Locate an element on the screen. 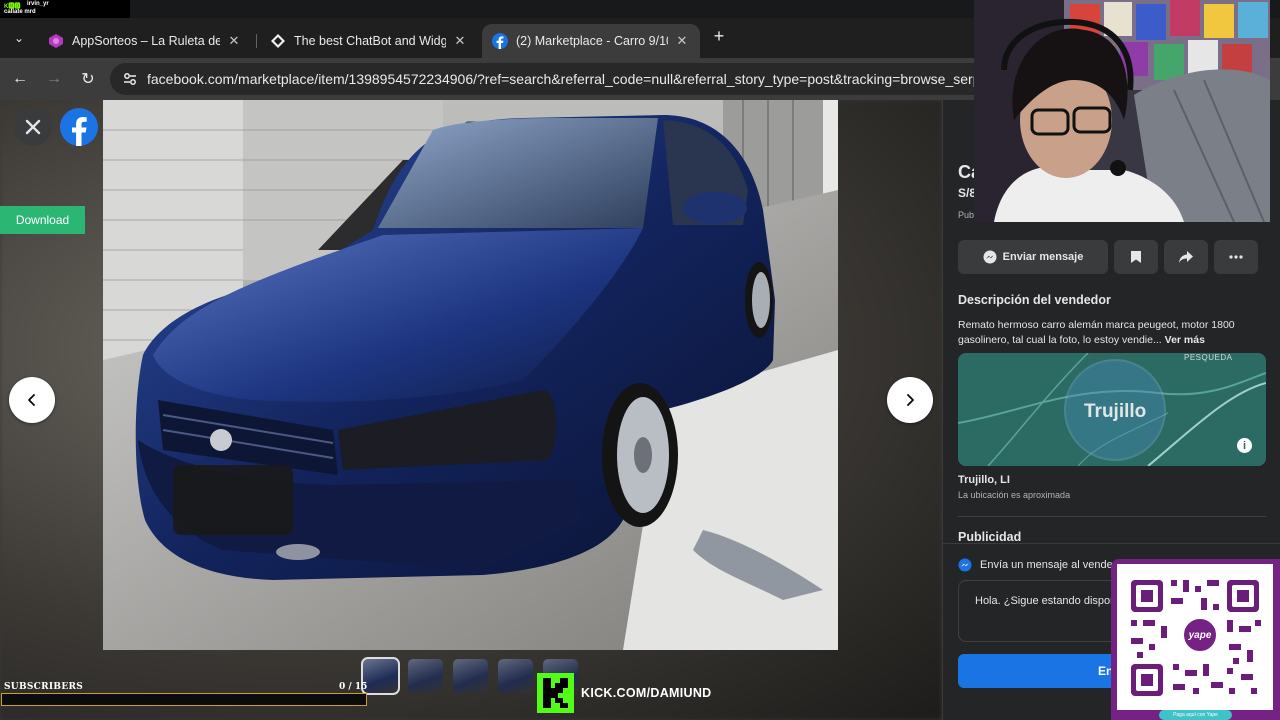  tab-search-chevron-icon: ⌄ is located at coordinates (19, 38).